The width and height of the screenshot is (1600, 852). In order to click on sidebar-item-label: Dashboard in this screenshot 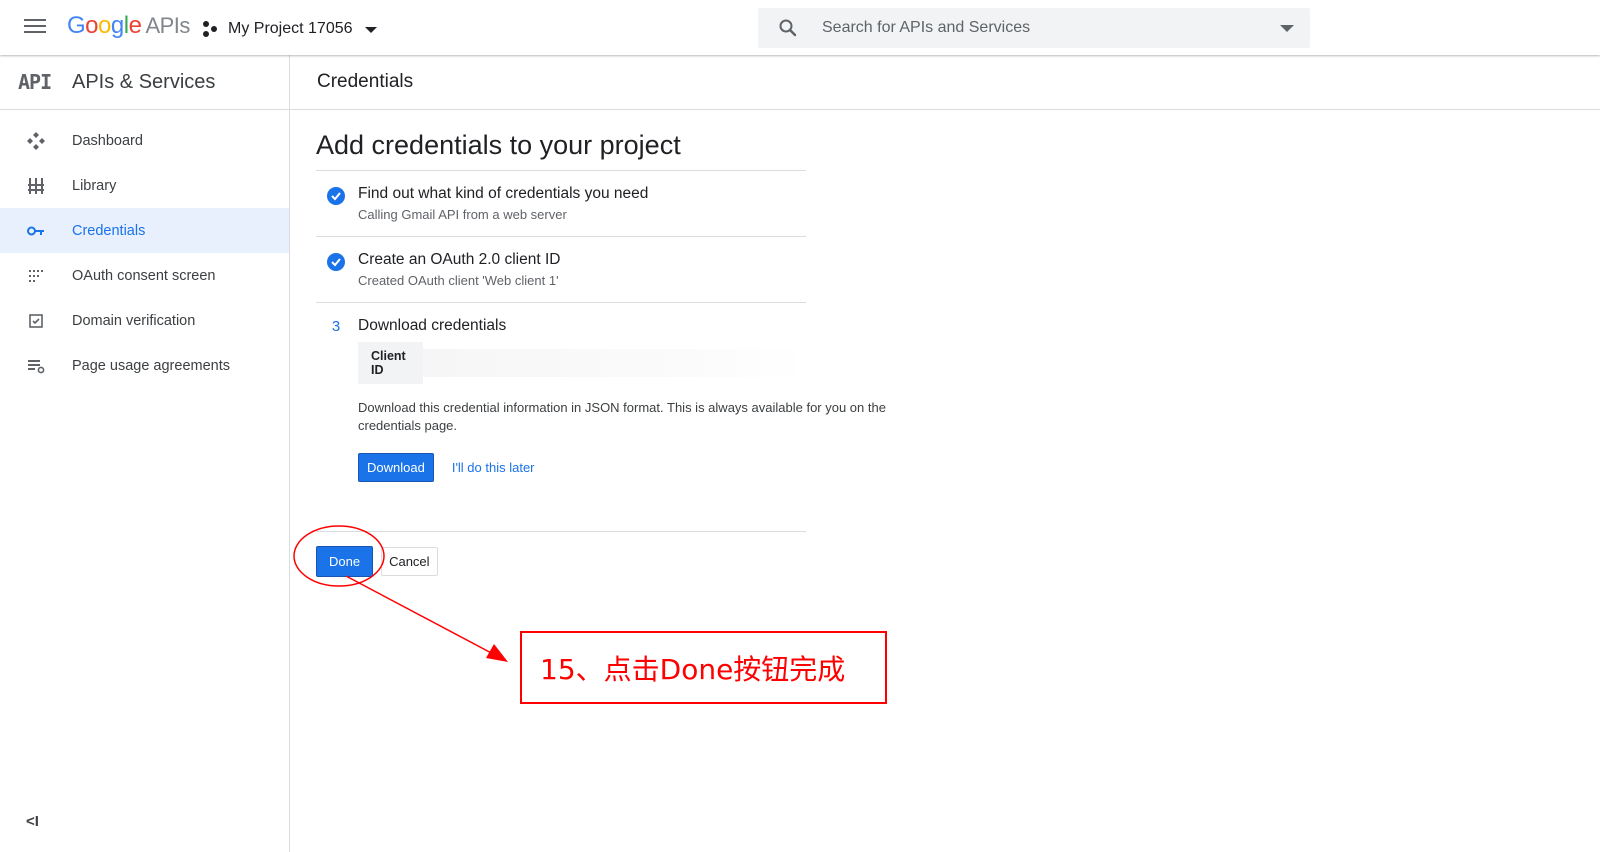, I will do `click(107, 140)`.